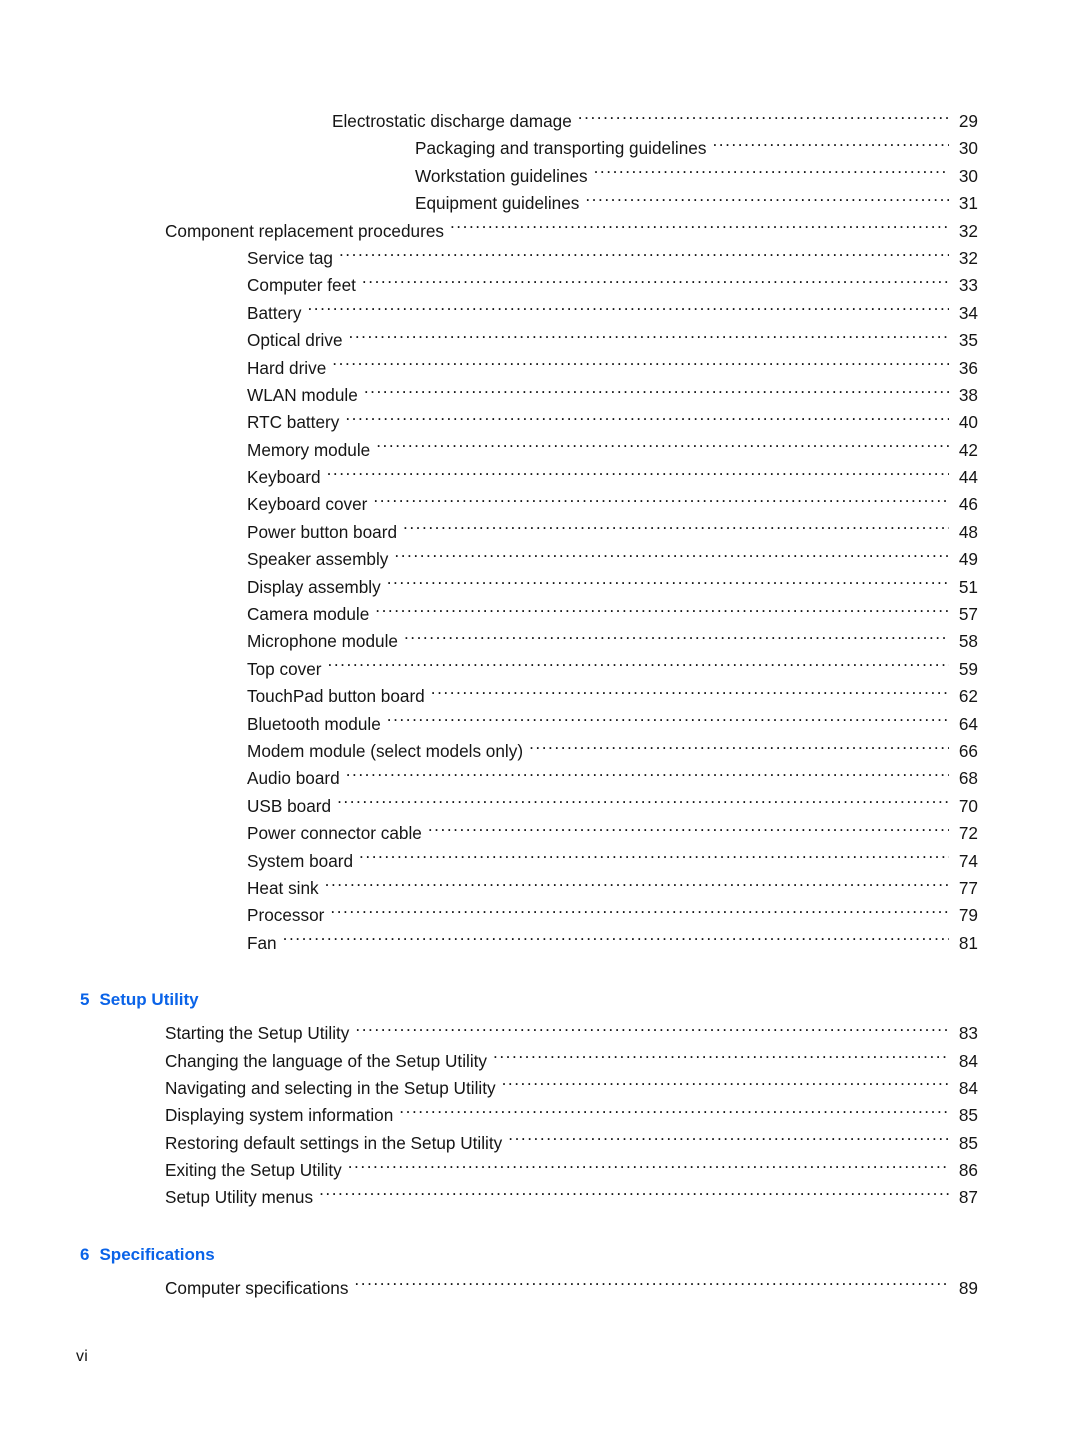  Describe the element at coordinates (540, 340) in the screenshot. I see `toc-entry: Optical drive 35` at that location.